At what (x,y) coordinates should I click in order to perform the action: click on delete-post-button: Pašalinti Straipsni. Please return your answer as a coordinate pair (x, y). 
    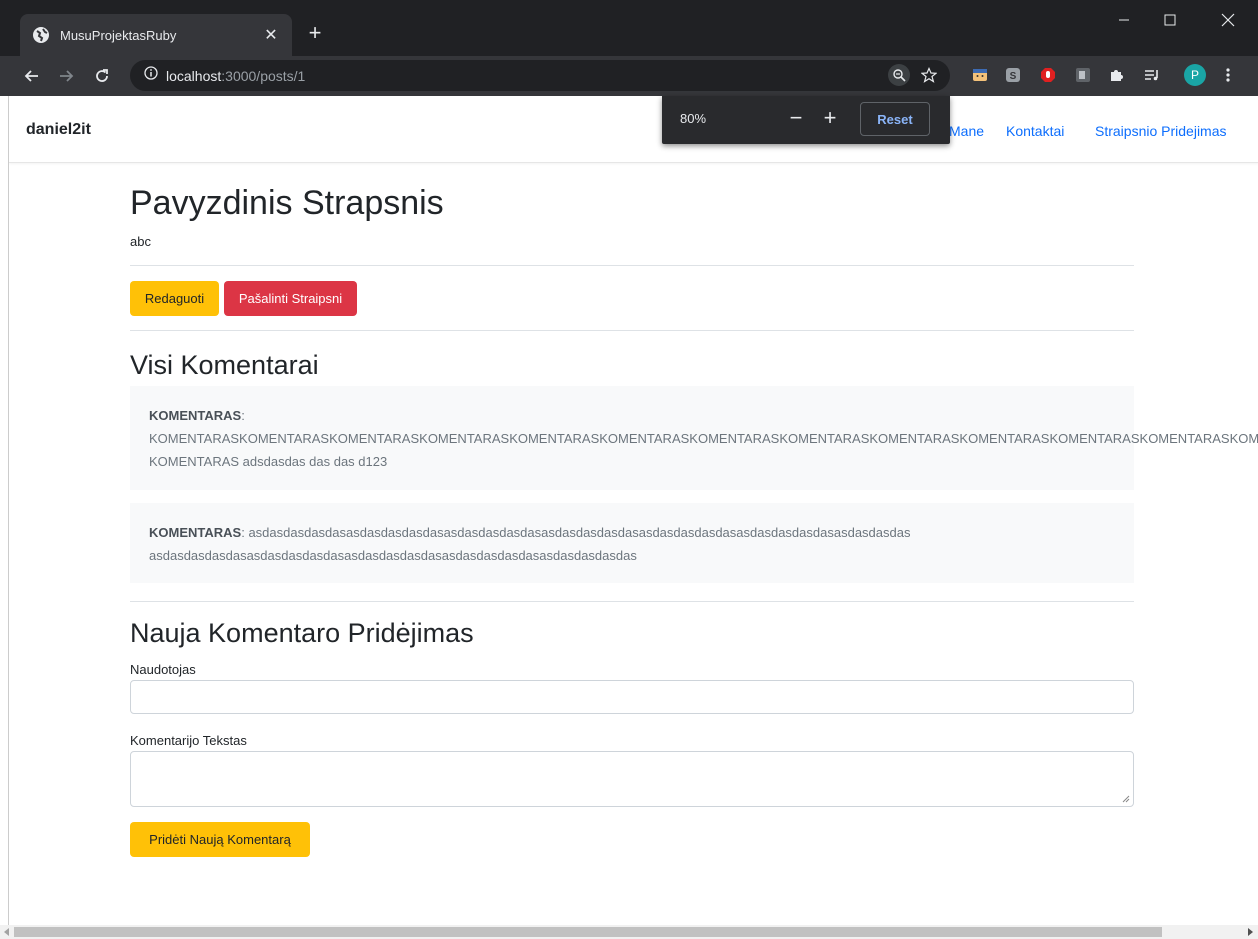
    Looking at the image, I should click on (290, 298).